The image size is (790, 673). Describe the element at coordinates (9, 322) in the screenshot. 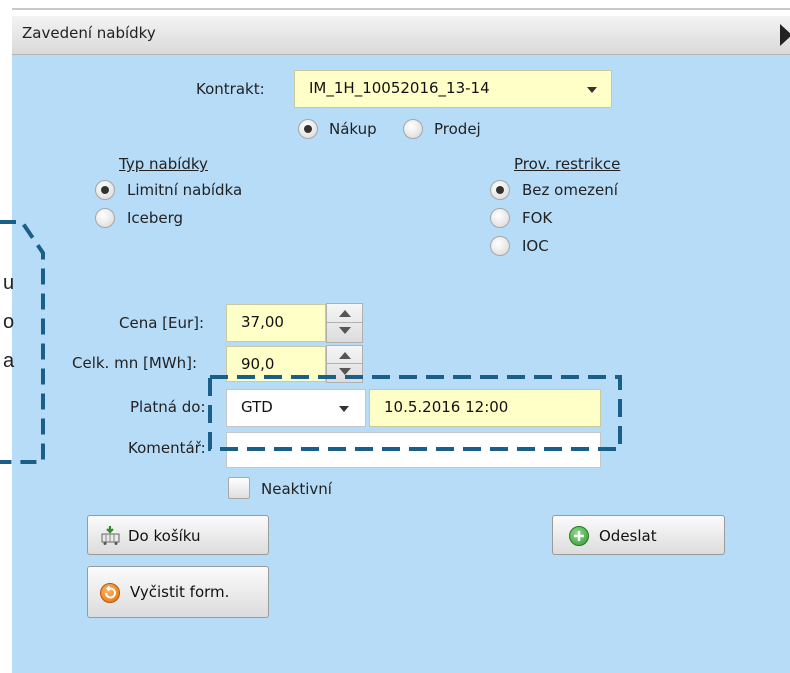

I see `callout-text-line-2: o` at that location.